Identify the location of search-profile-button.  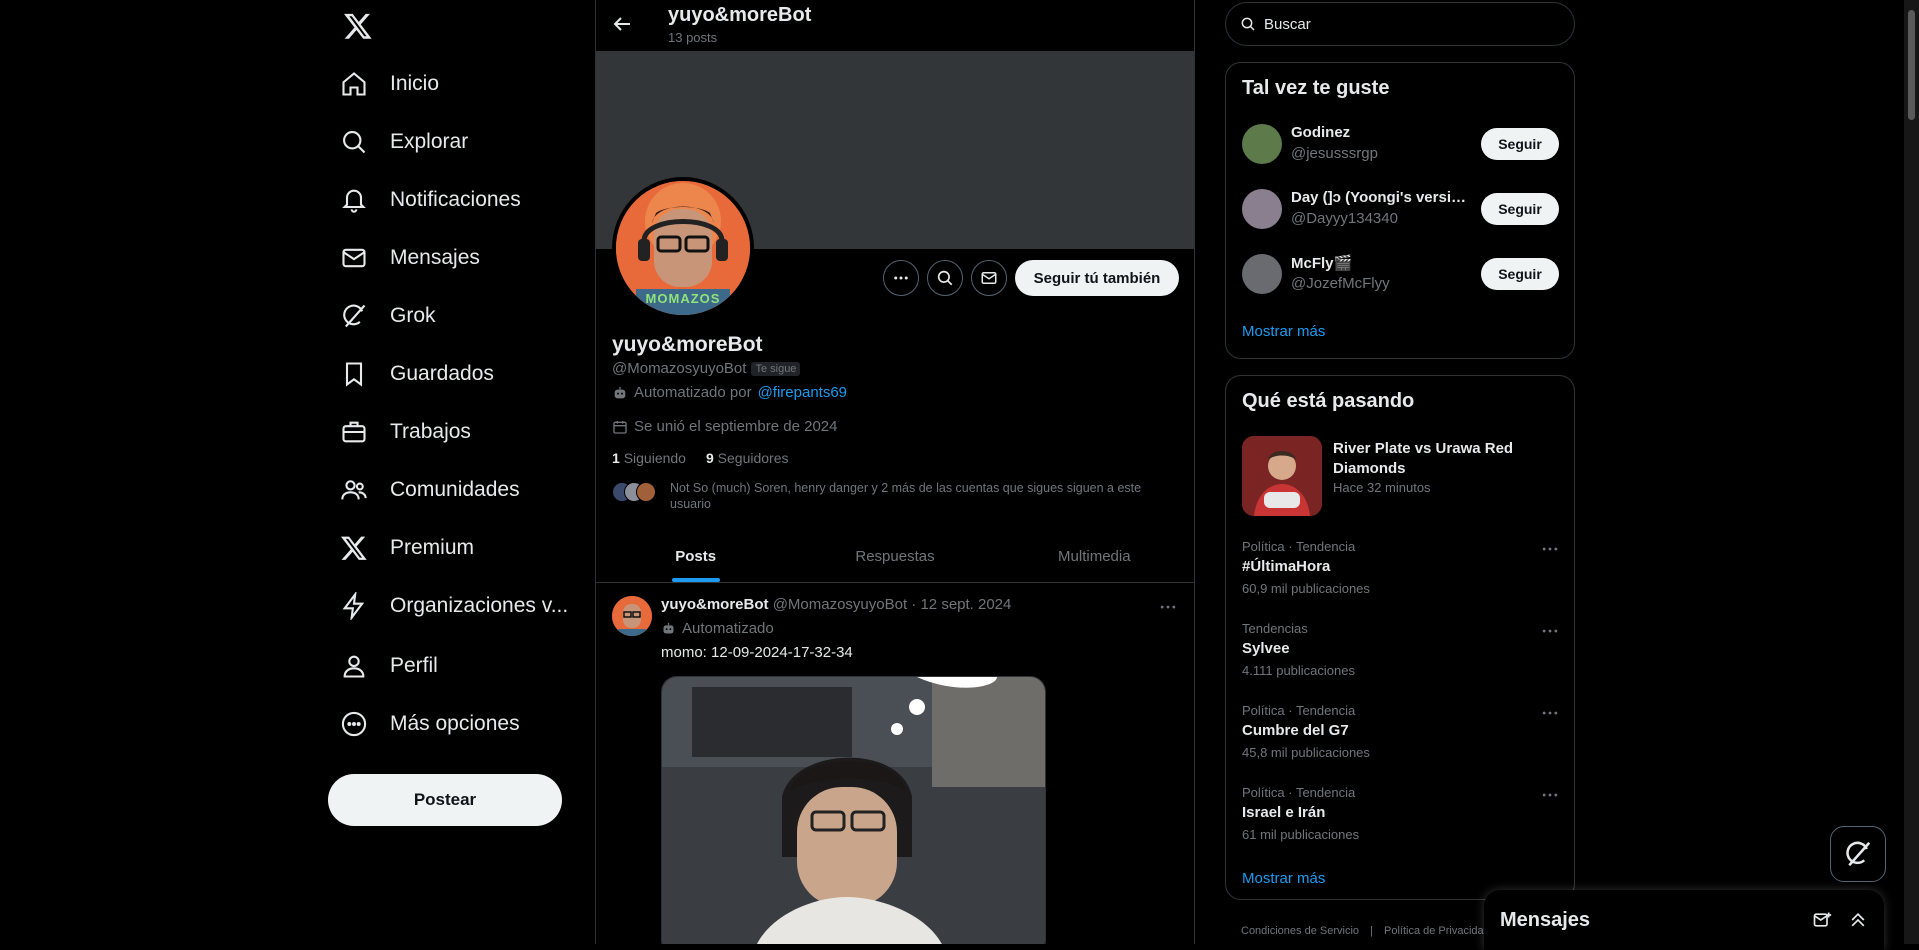
(945, 278).